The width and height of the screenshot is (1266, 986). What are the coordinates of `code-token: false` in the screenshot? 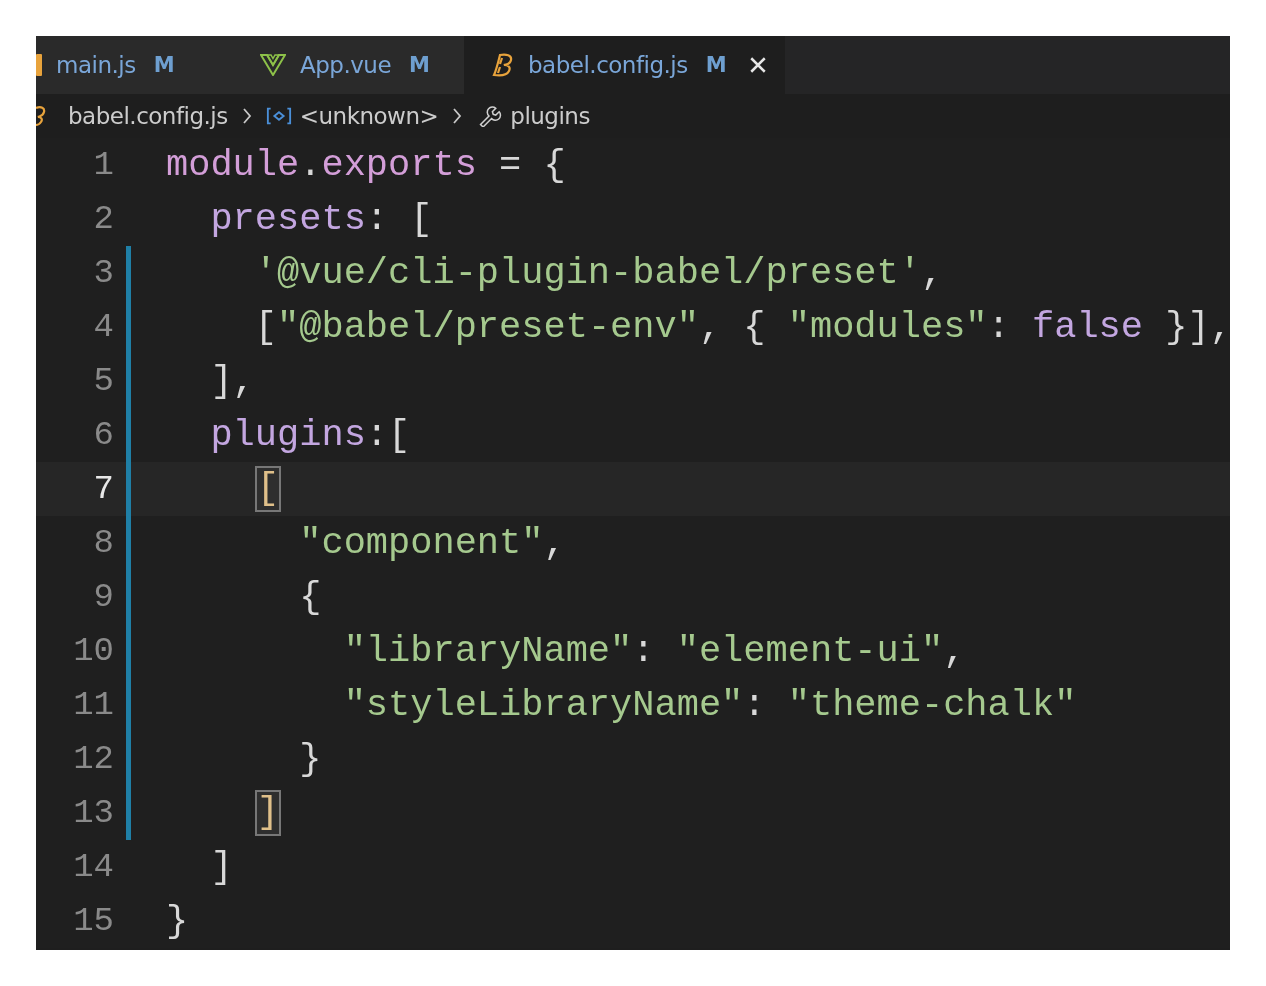 It's located at (1088, 327).